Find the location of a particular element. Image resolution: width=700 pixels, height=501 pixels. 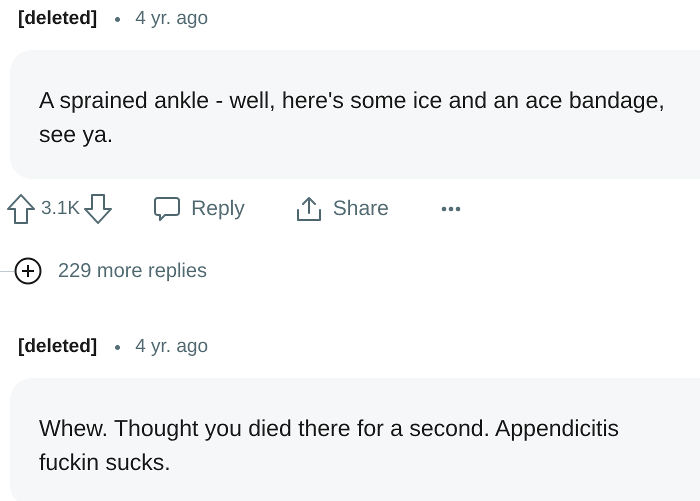

vote-count: 3.1K is located at coordinates (60, 209).